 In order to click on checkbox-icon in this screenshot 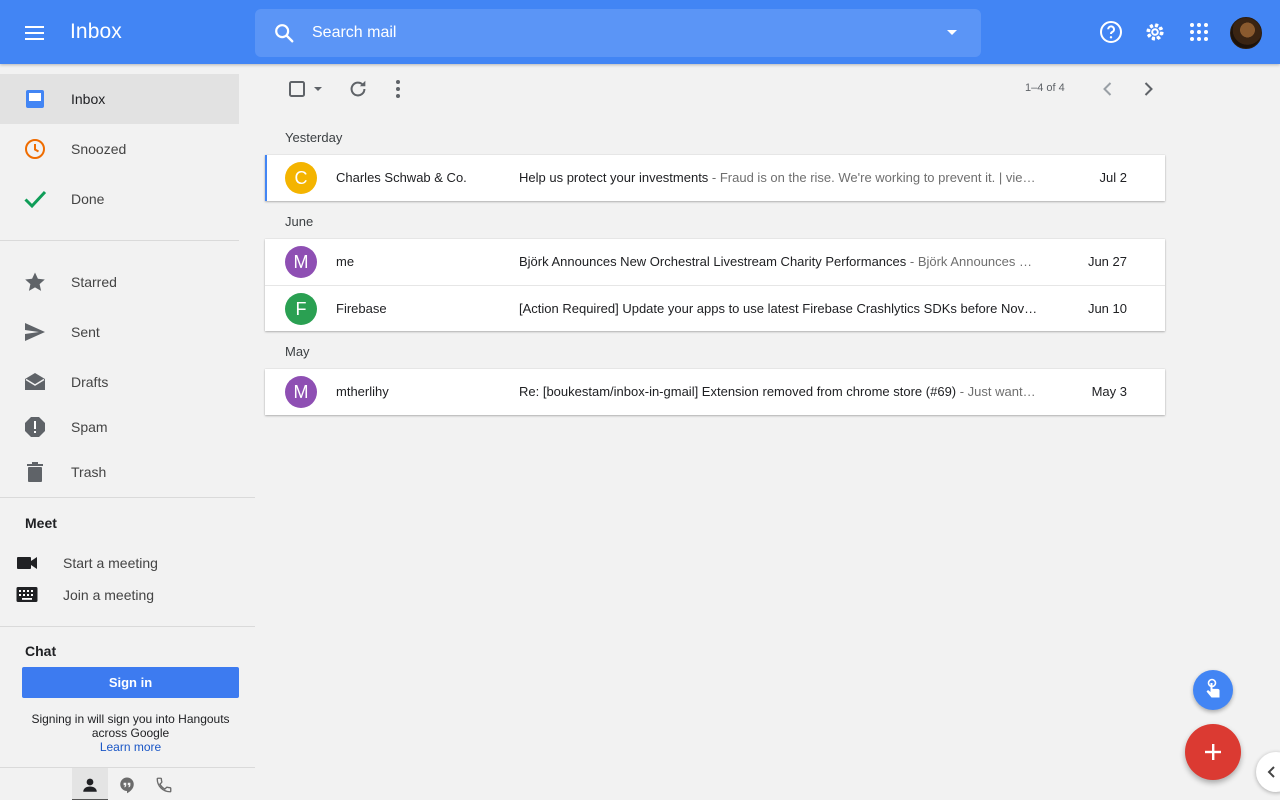, I will do `click(305, 89)`.